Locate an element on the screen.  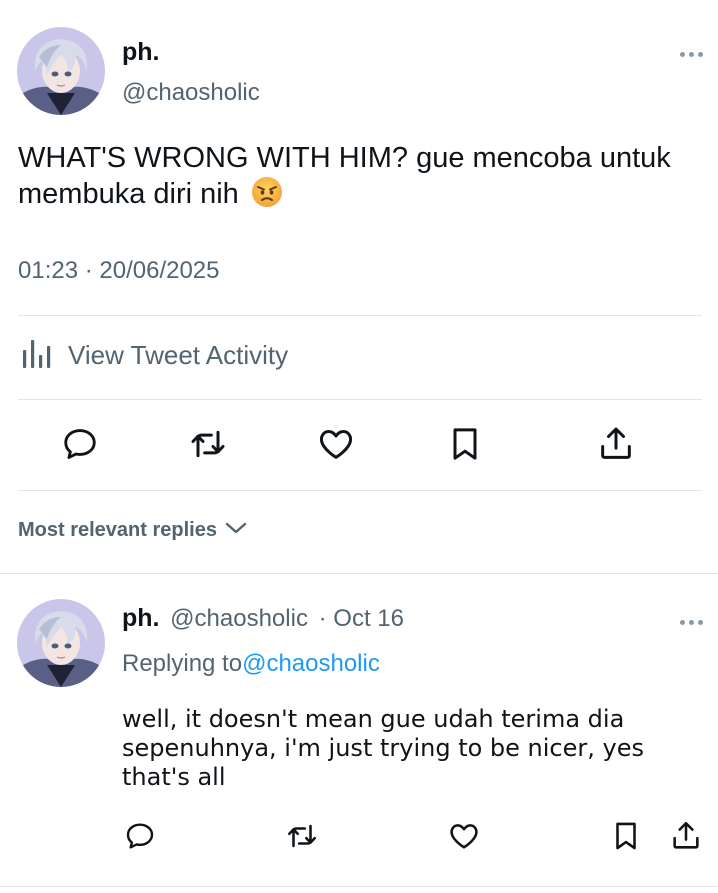
retweet-button is located at coordinates (208, 446).